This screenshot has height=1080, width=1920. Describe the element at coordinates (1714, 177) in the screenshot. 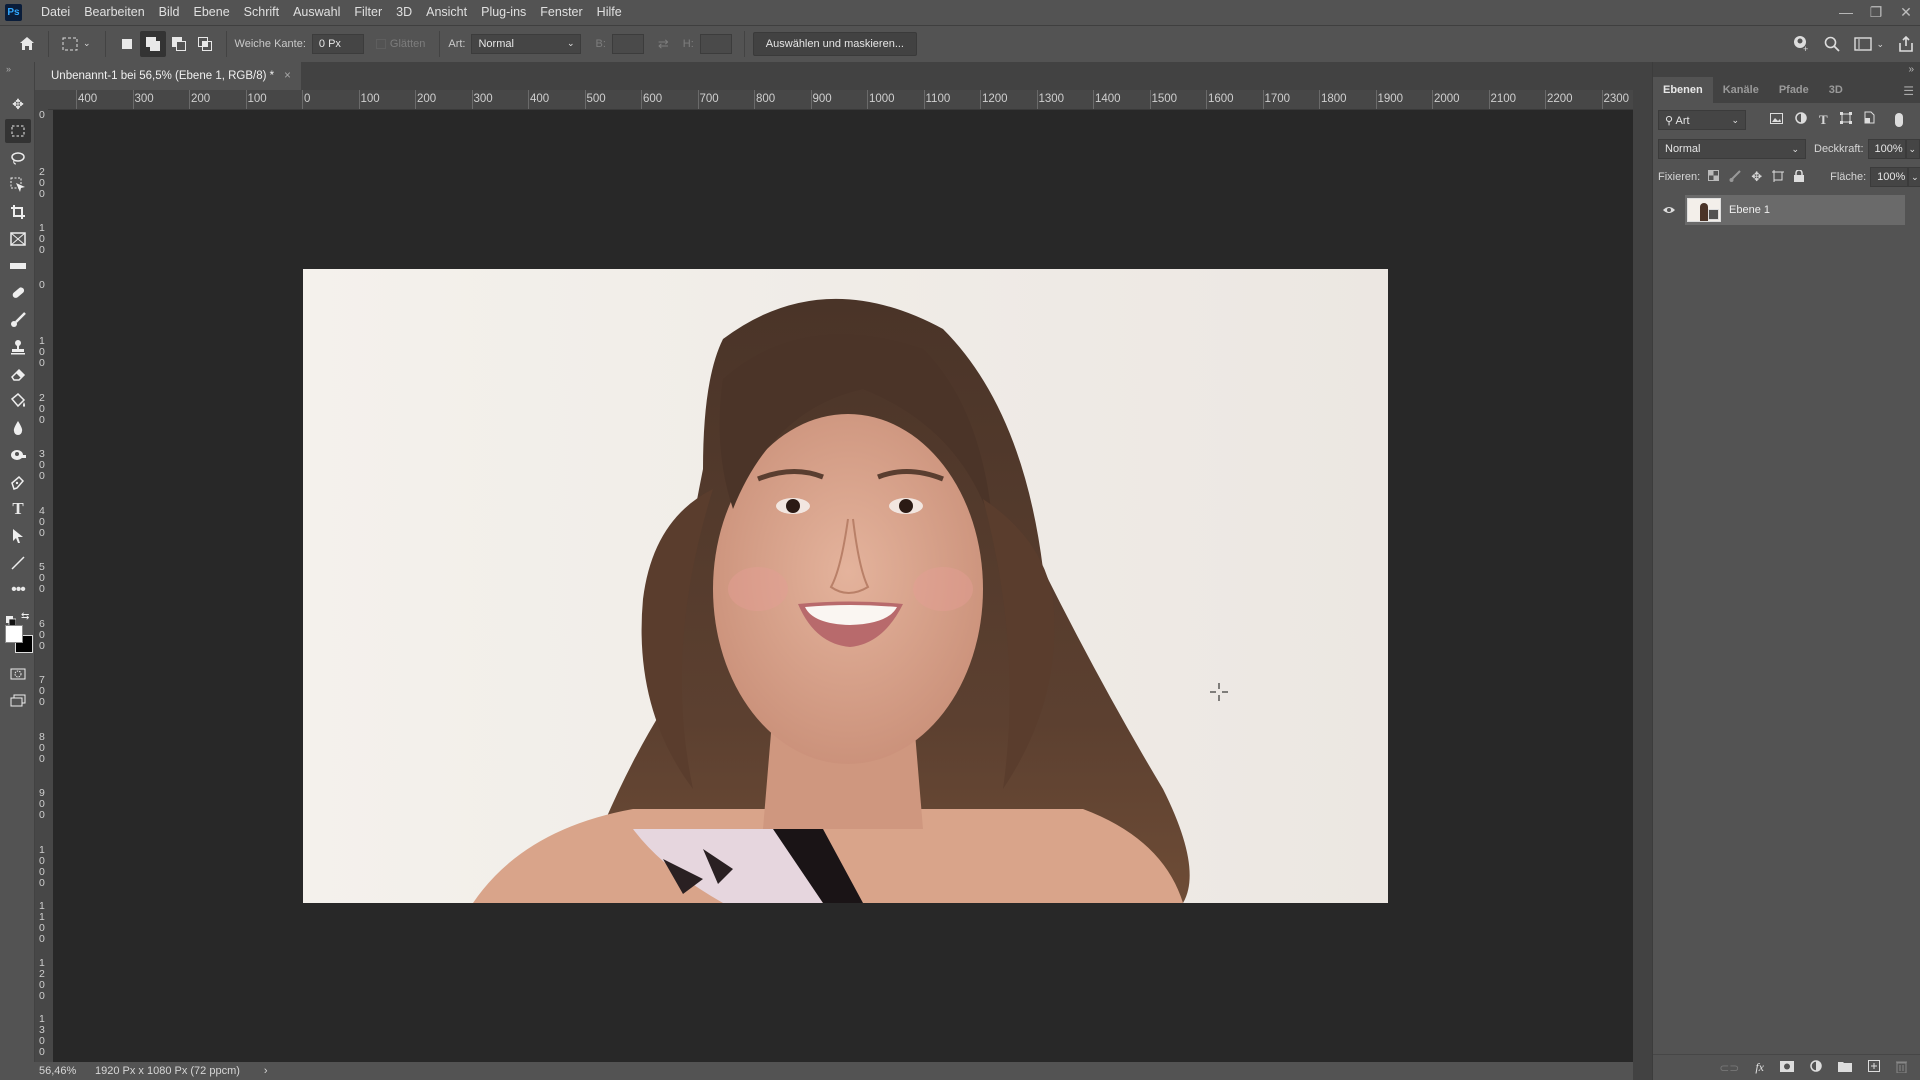

I see `lock-transparent-icon` at that location.